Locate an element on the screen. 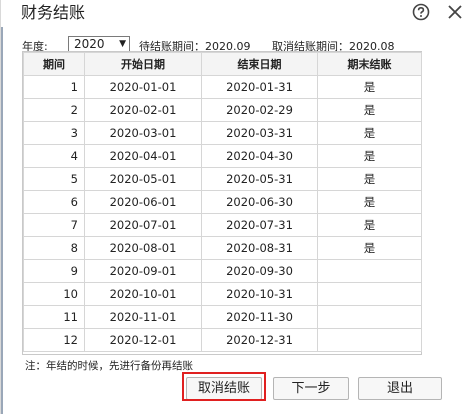 This screenshot has height=414, width=472. table-row: 8 2020-08-01 2020-08-31 是 is located at coordinates (222, 248).